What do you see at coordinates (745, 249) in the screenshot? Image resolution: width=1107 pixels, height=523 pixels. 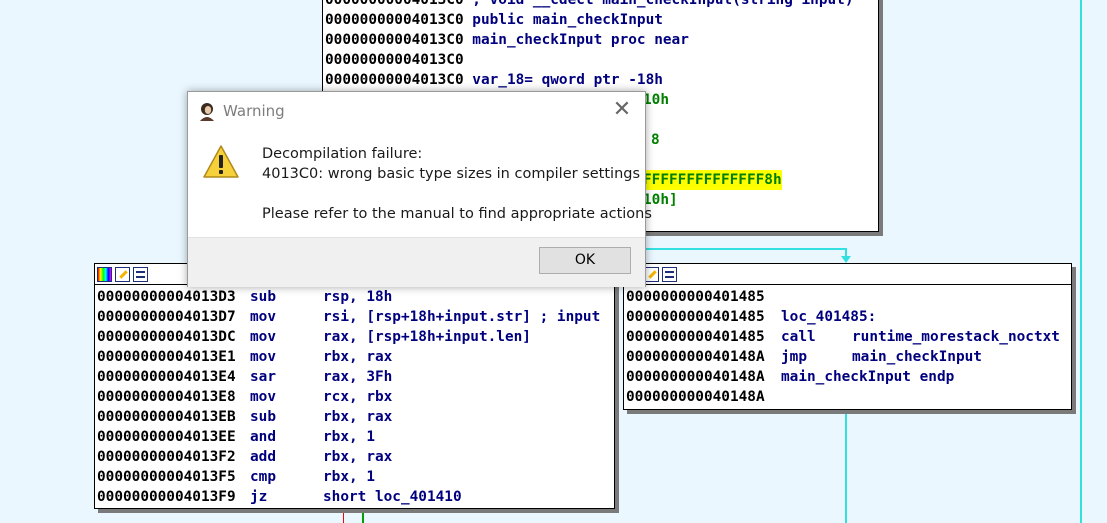 I see `edge-cyan-horizontal` at bounding box center [745, 249].